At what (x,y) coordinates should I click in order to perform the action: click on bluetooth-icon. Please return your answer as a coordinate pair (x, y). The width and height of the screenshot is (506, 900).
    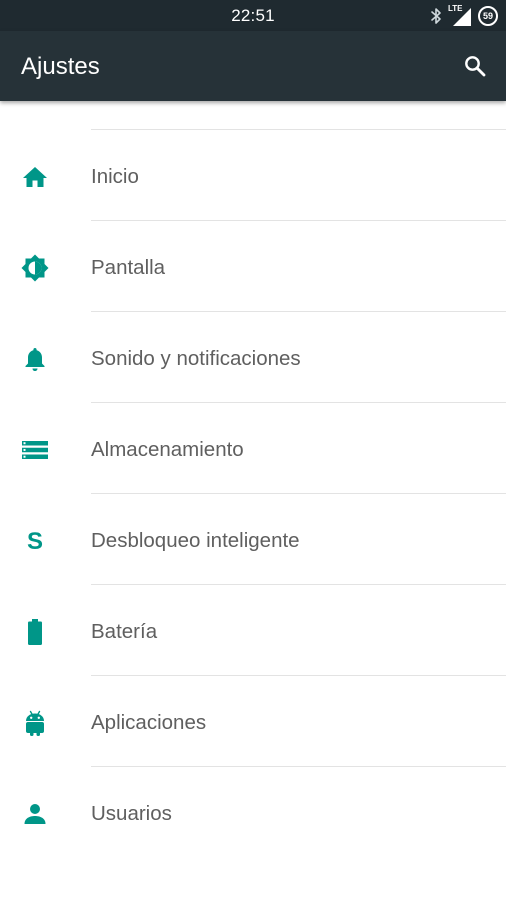
    Looking at the image, I should click on (436, 16).